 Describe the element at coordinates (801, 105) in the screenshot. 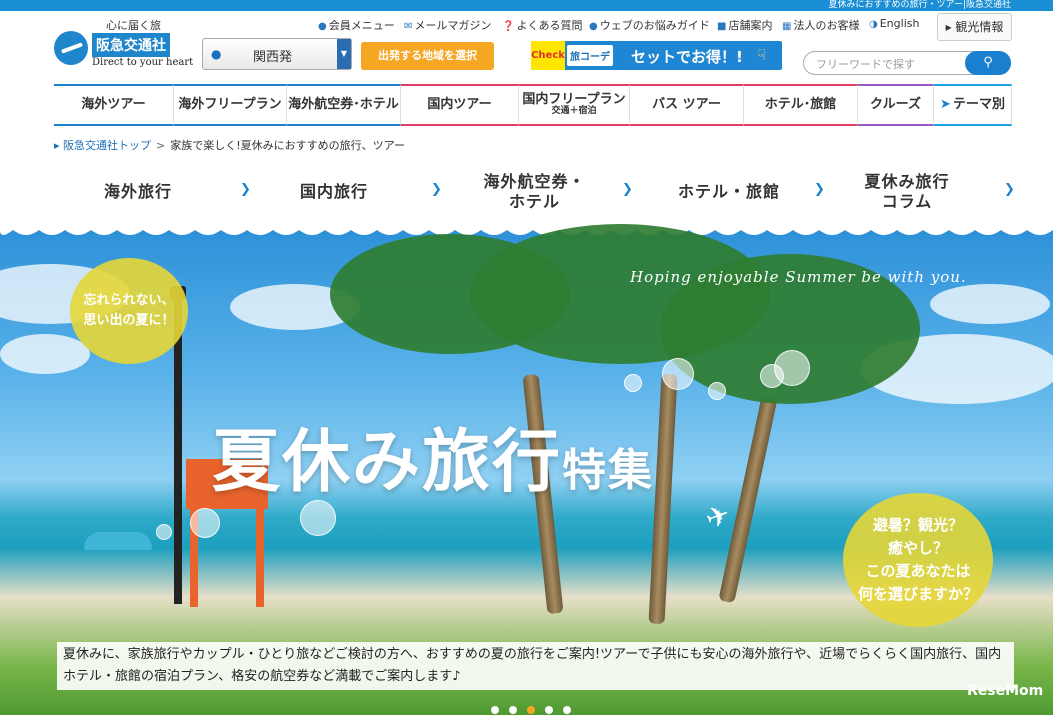

I see `nav-hotel-ryokan: ホテル･旅館` at that location.